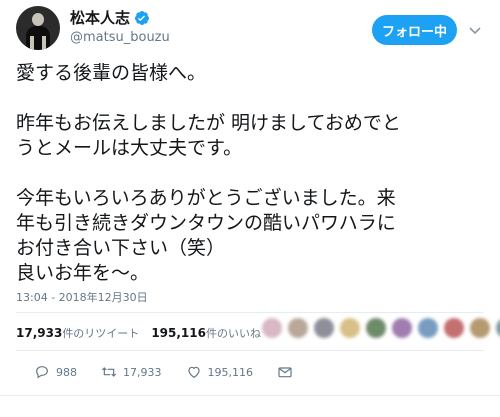  Describe the element at coordinates (142, 372) in the screenshot. I see `retweet-count: 17,933` at that location.